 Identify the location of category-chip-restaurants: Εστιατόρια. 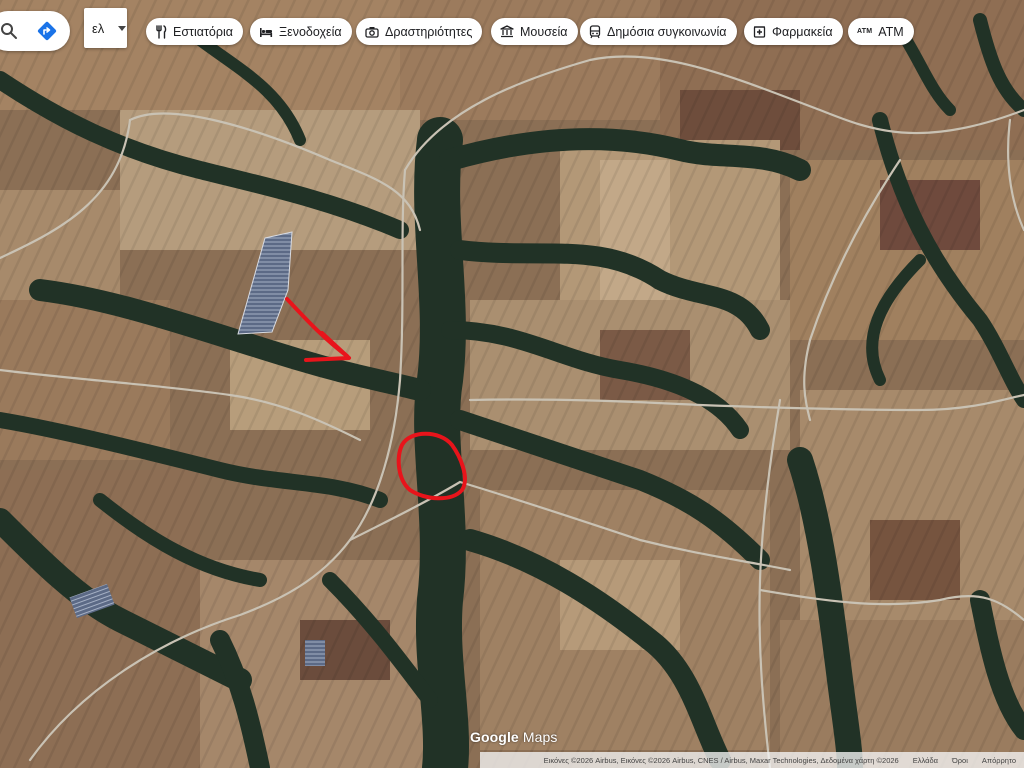
(194, 31).